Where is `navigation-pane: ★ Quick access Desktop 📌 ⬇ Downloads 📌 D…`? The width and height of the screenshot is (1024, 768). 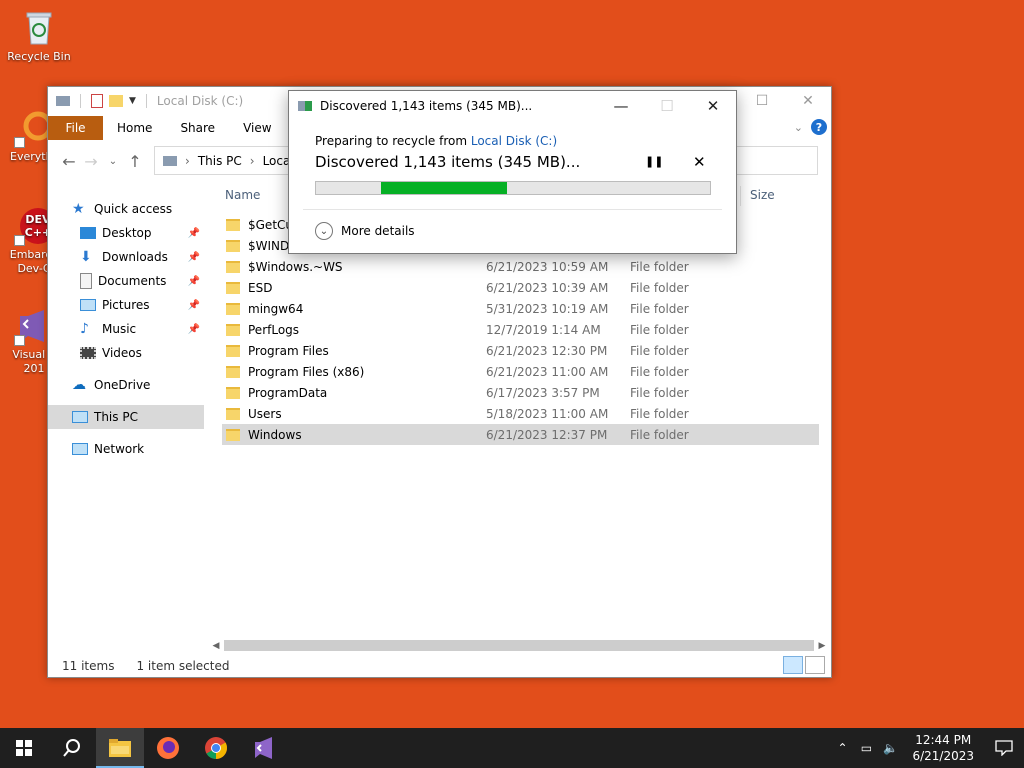 navigation-pane: ★ Quick access Desktop 📌 ⬇ Downloads 📌 D… is located at coordinates (126, 329).